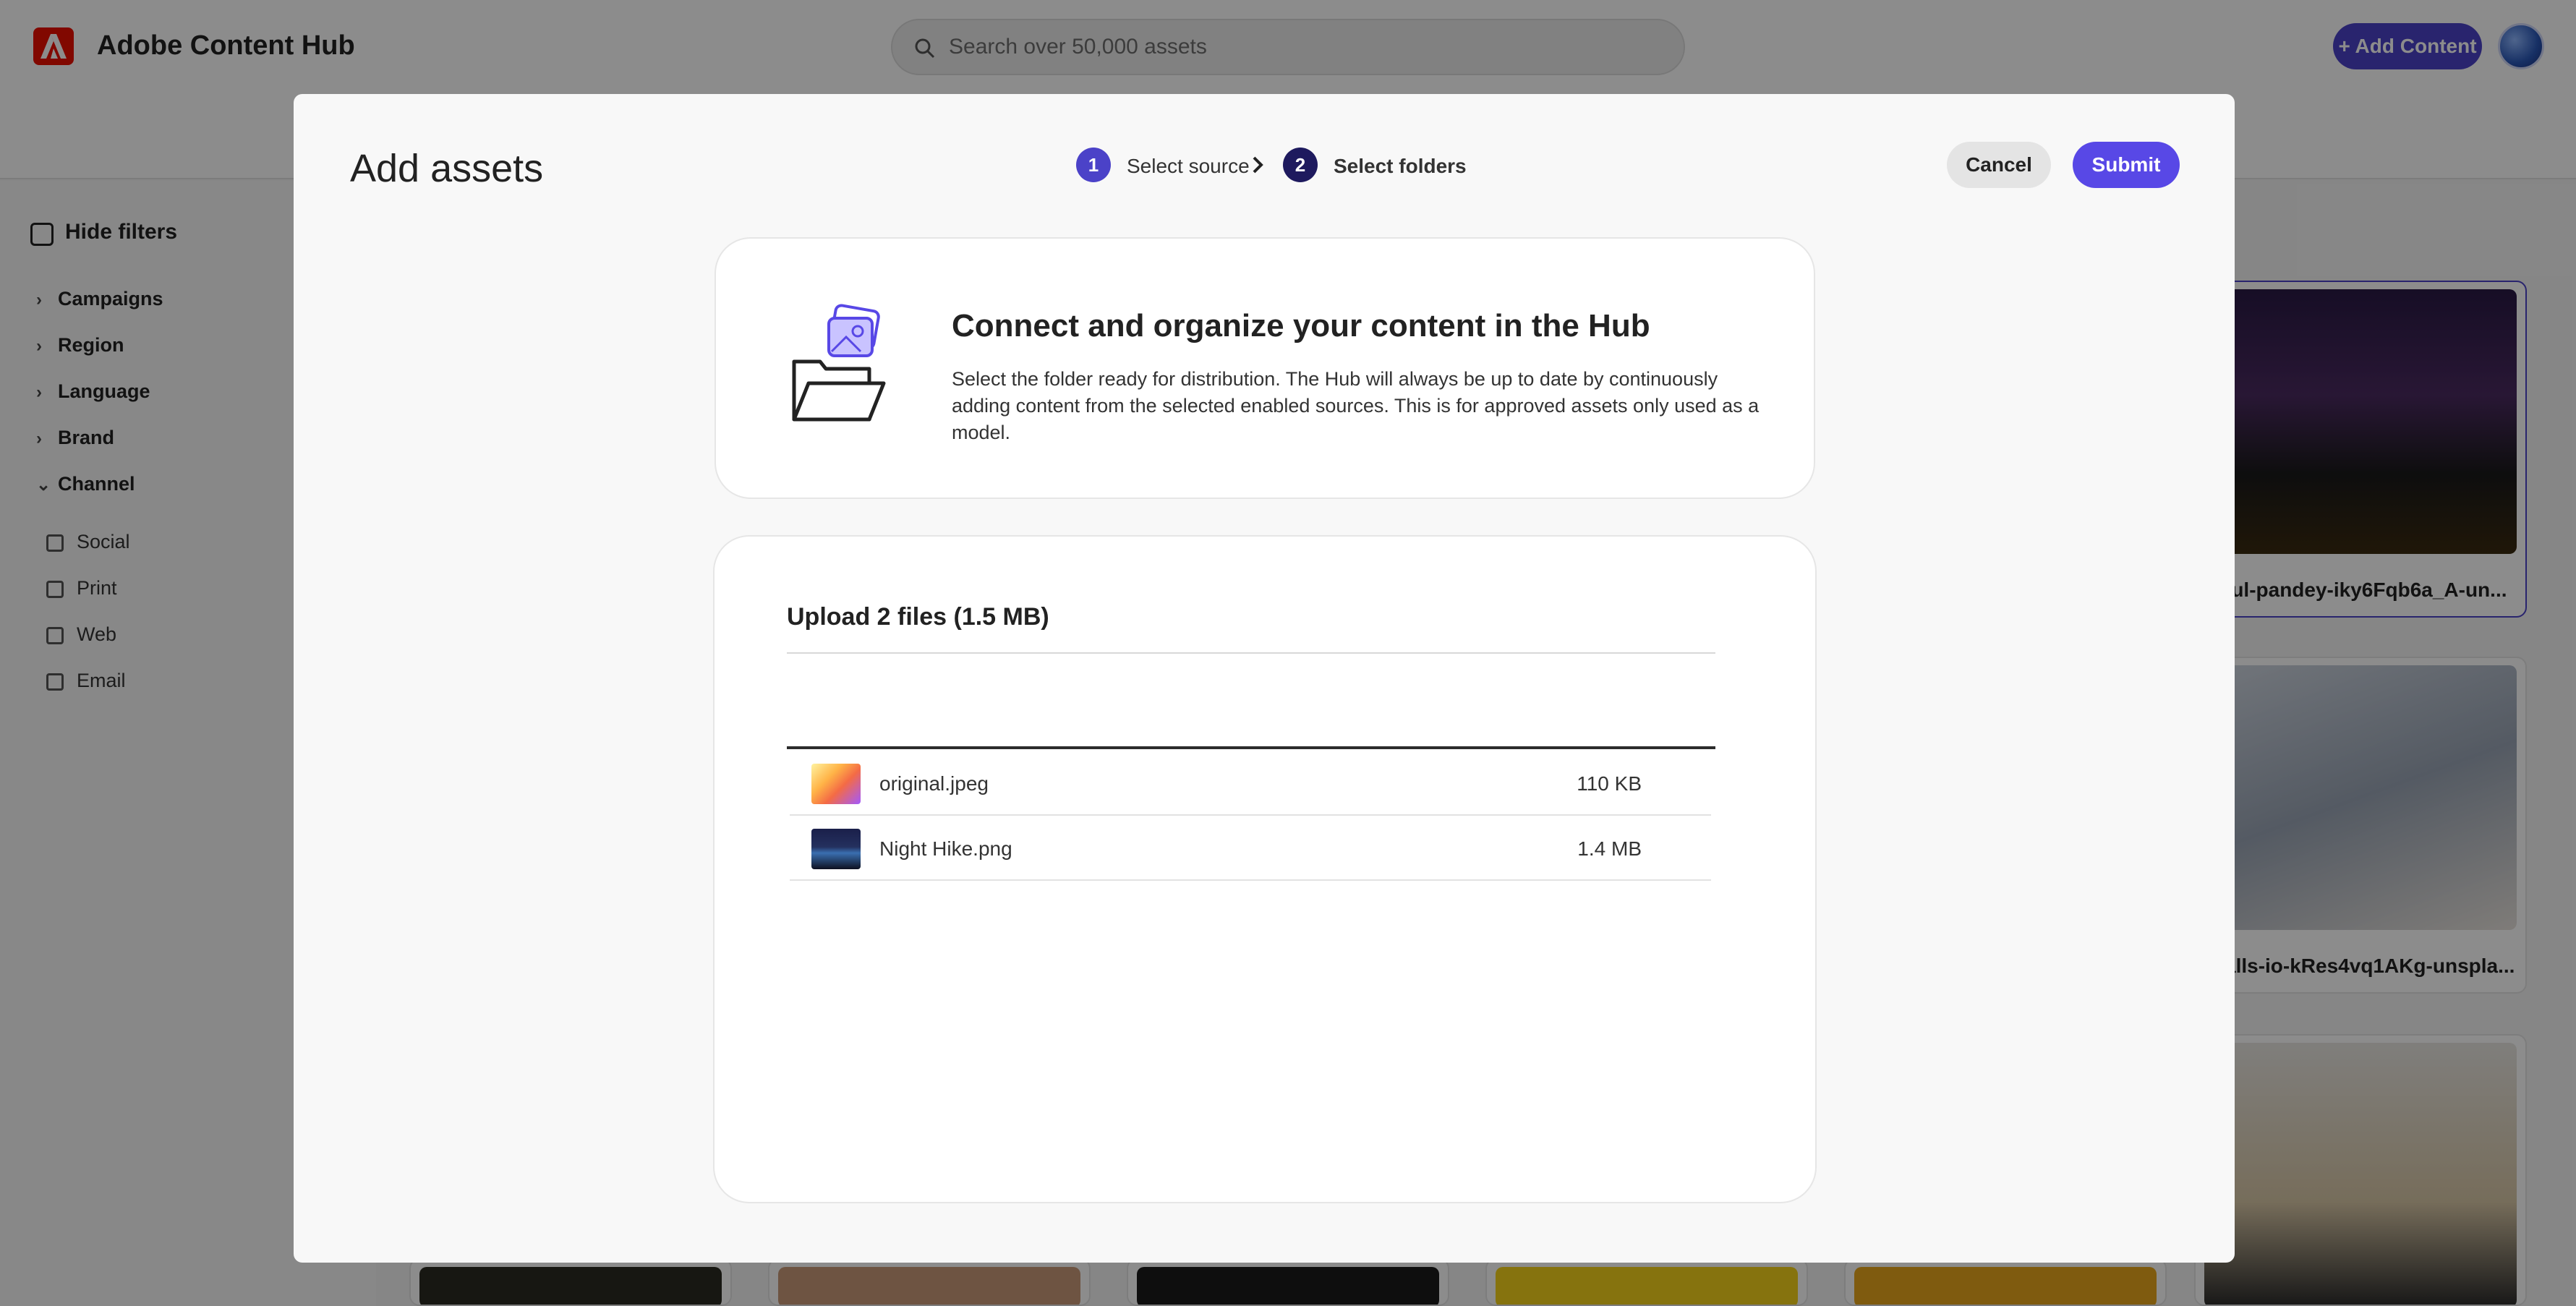 This screenshot has height=1306, width=2576. I want to click on step-2-label: Select folders, so click(1400, 166).